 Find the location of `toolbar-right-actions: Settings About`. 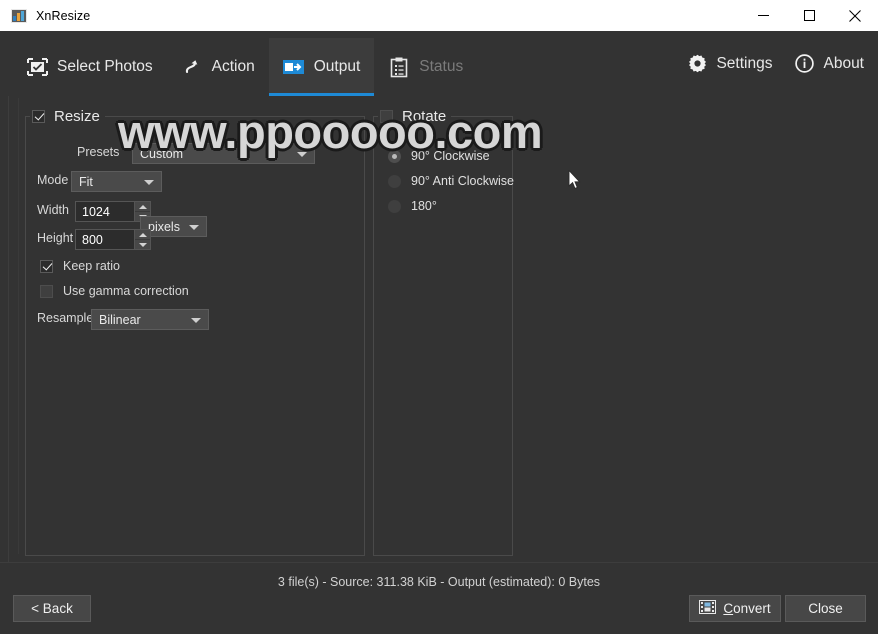

toolbar-right-actions: Settings About is located at coordinates (775, 63).